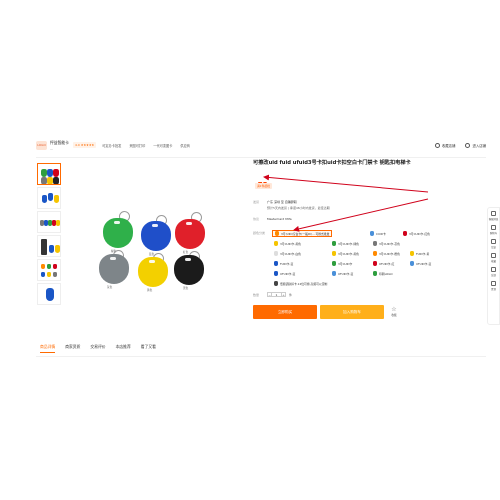 This screenshot has width=500, height=500. Describe the element at coordinates (493, 266) in the screenshot. I see `right-toolbar: 客服消息 购物车 足迹 收藏 反馈 置顶` at that location.